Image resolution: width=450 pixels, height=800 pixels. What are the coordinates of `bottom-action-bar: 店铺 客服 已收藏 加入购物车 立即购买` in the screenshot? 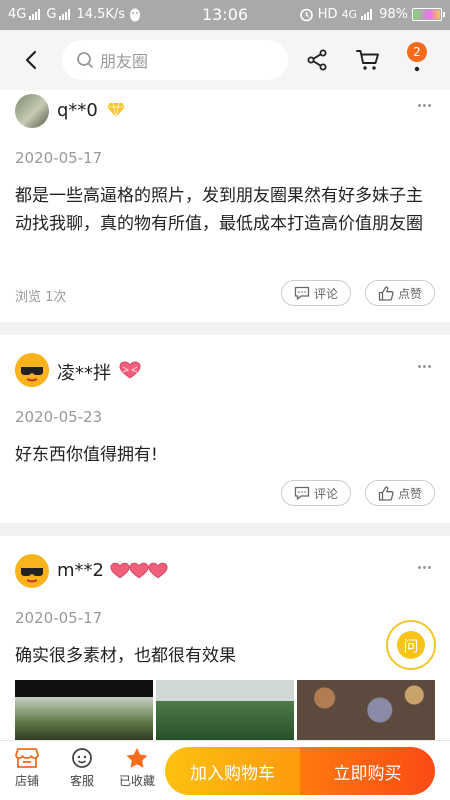 It's located at (225, 770).